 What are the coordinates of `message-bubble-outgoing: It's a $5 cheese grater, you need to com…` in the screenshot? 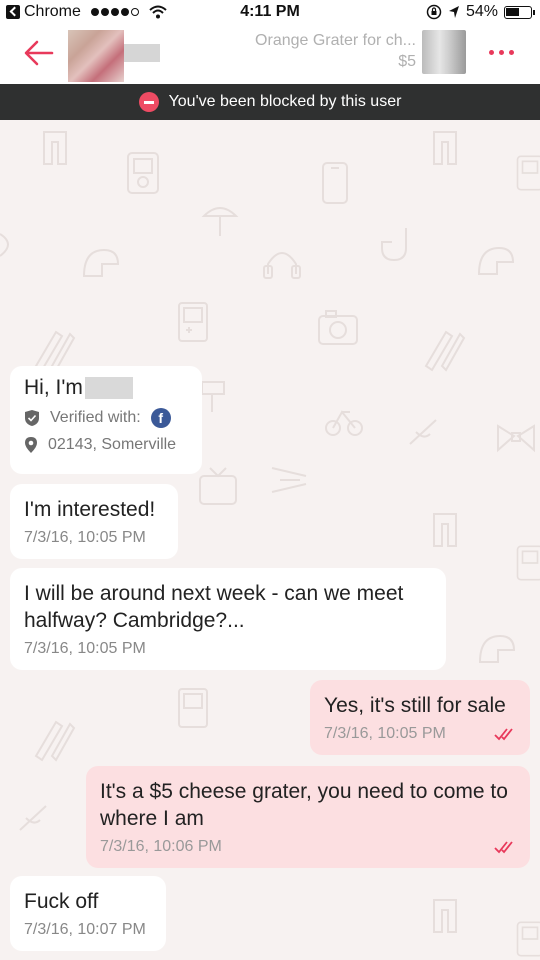 It's located at (308, 817).